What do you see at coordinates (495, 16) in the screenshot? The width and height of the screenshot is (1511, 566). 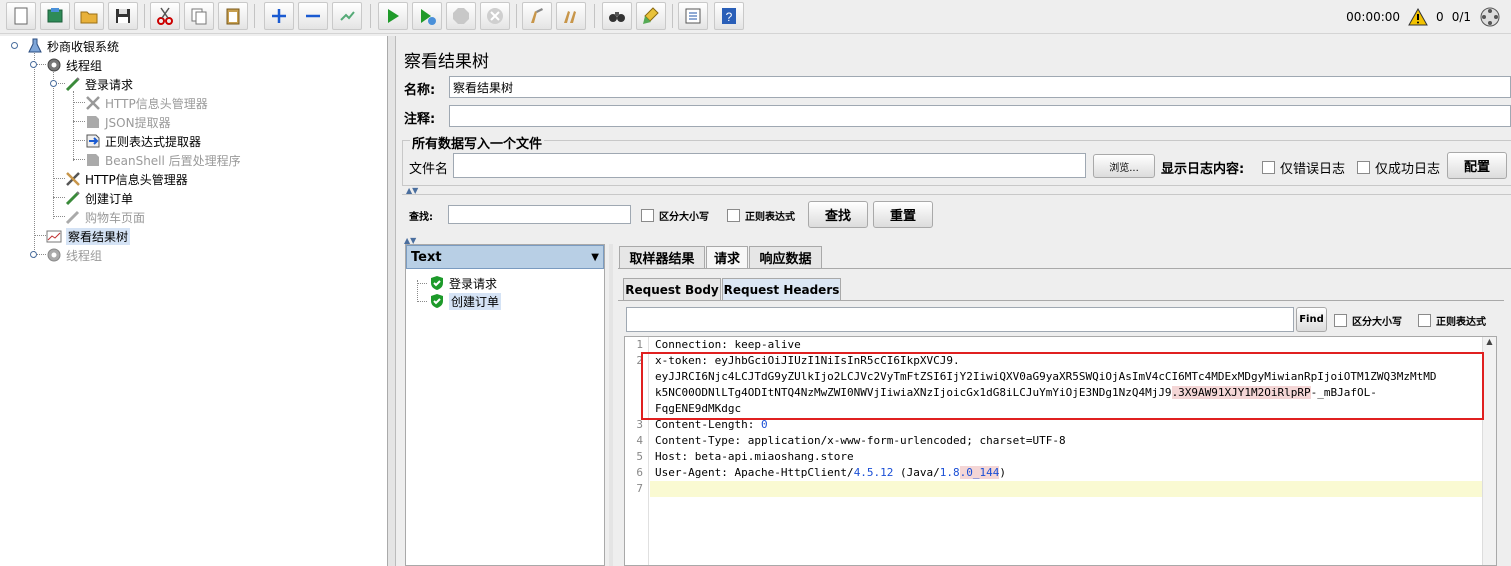 I see `shutdown-icon` at bounding box center [495, 16].